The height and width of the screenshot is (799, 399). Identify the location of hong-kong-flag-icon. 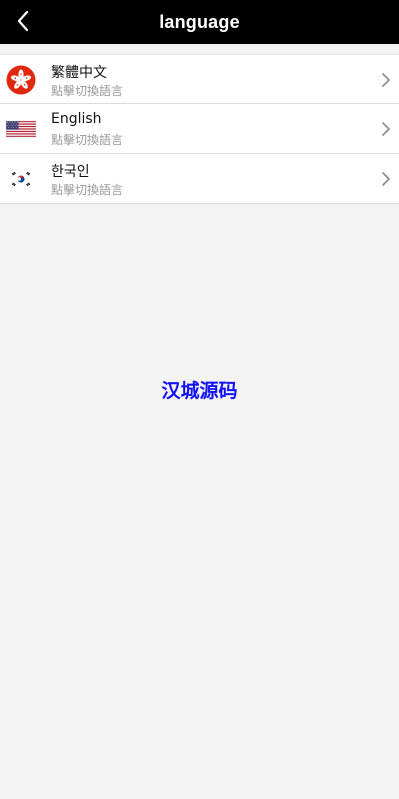
(21, 80).